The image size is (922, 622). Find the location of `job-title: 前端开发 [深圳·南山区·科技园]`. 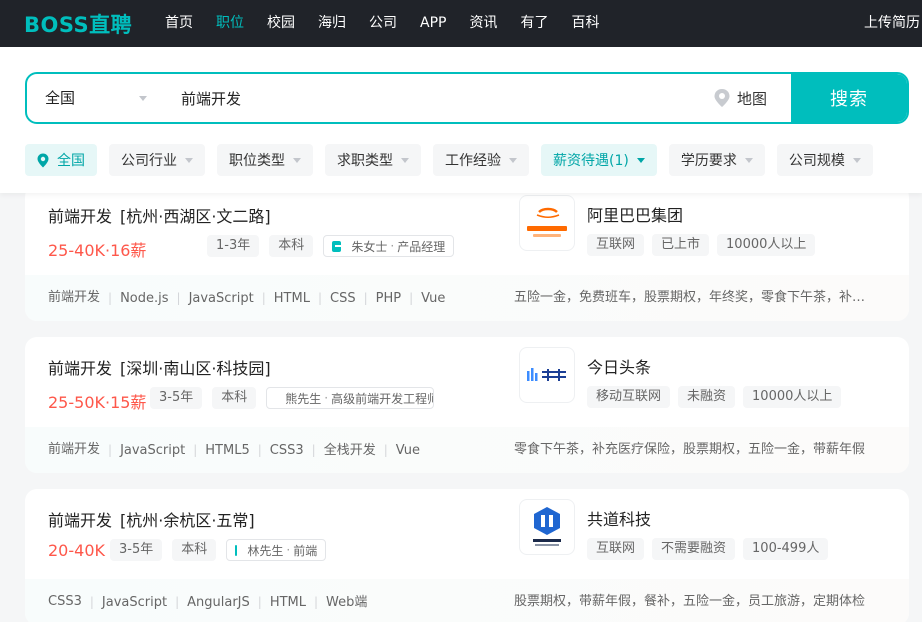

job-title: 前端开发 [深圳·南山区·科技园] is located at coordinates (159, 367).